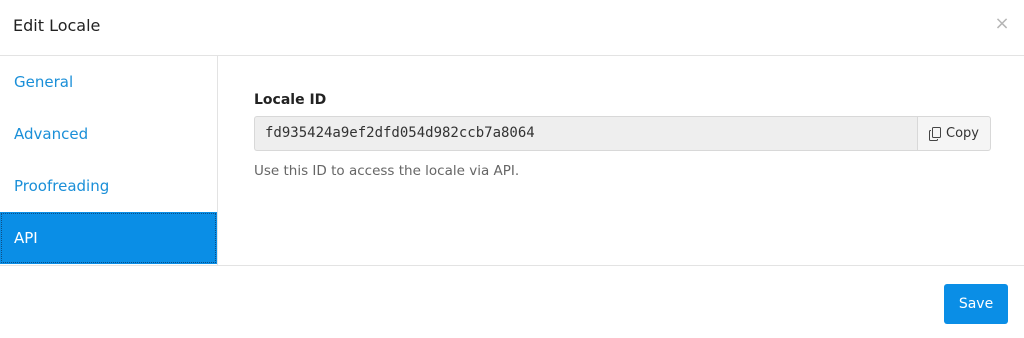 The height and width of the screenshot is (338, 1024). Describe the element at coordinates (108, 134) in the screenshot. I see `sidebar-item-advanced: Advanced` at that location.